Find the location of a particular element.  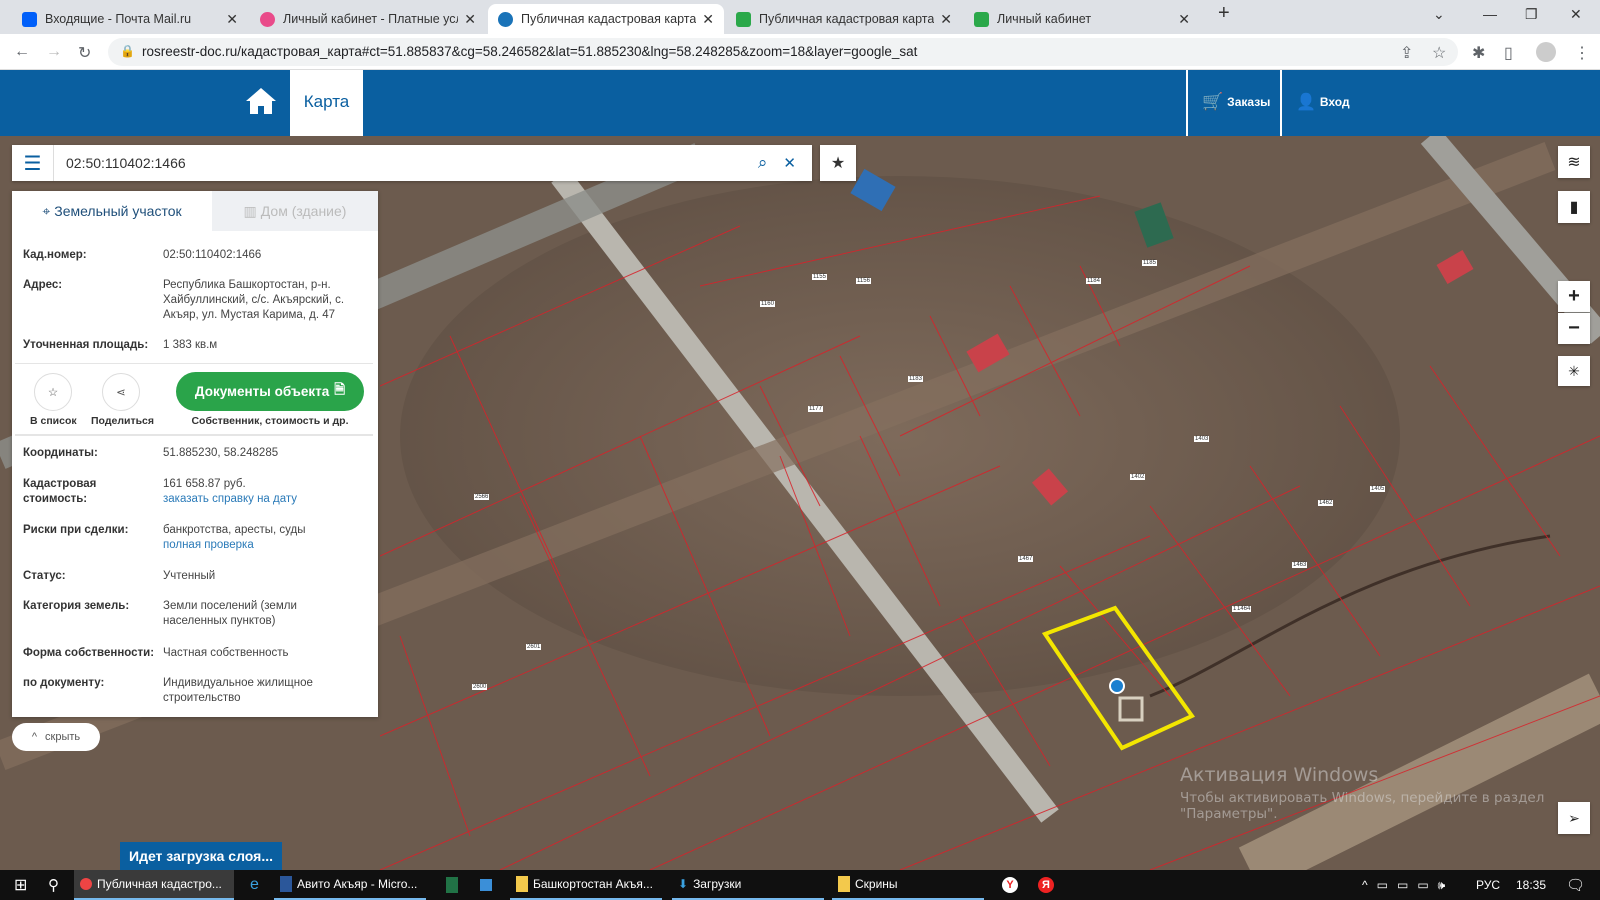

documents-subtitle: Собственник, стоимость и др. is located at coordinates (270, 421).